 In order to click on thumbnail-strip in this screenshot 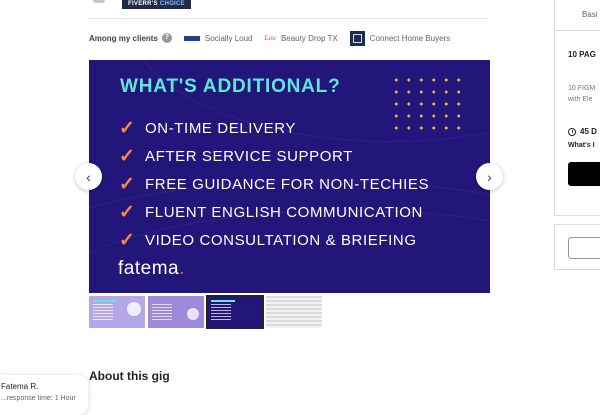, I will do `click(205, 312)`.